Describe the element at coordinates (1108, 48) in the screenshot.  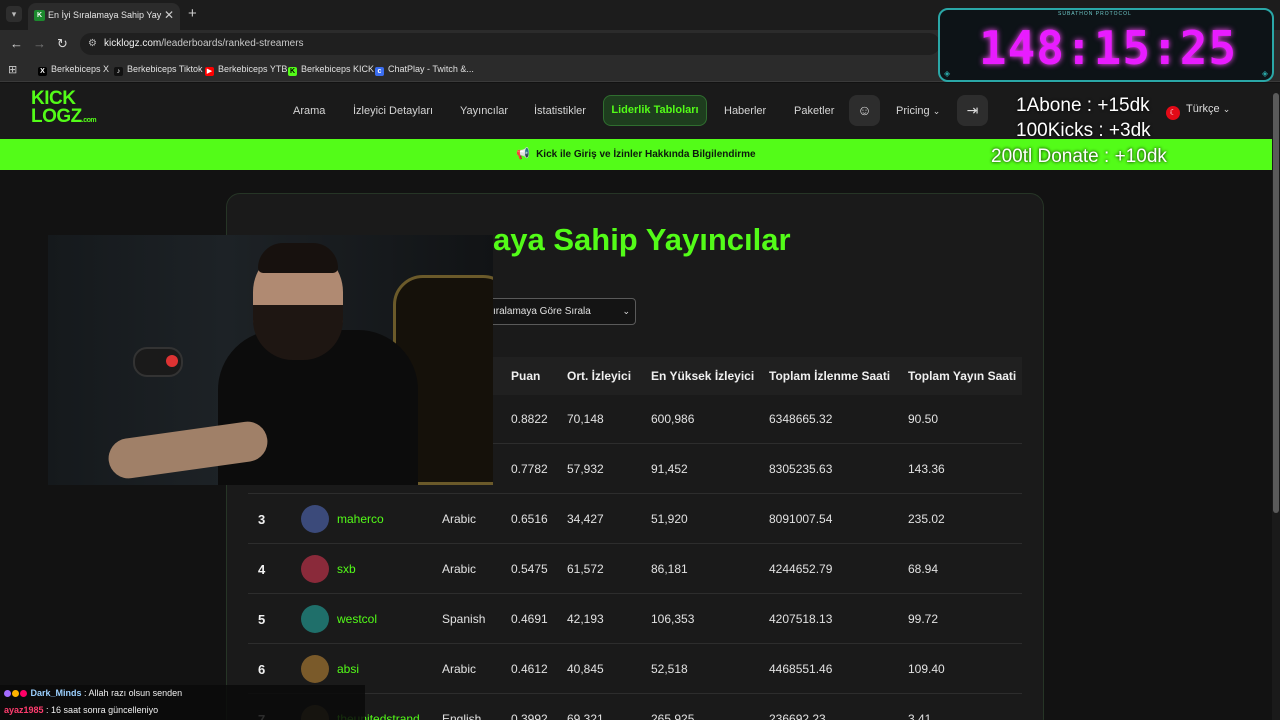
I see `timer-value: 148:15:25` at that location.